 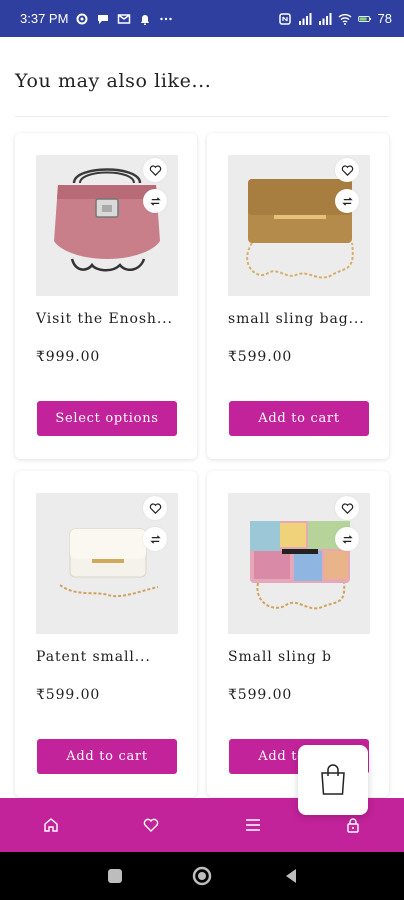 What do you see at coordinates (115, 876) in the screenshot?
I see `recents-icon` at bounding box center [115, 876].